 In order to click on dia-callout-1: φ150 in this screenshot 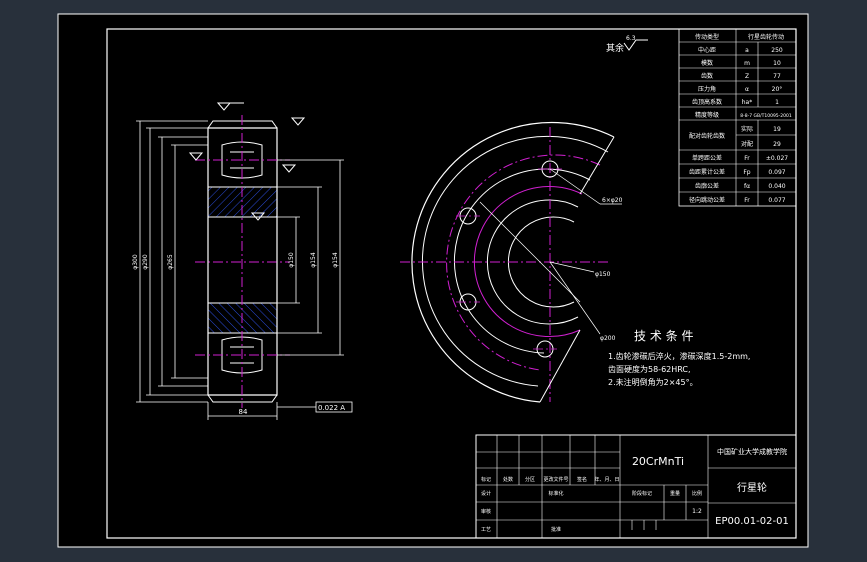, I will do `click(603, 274)`.